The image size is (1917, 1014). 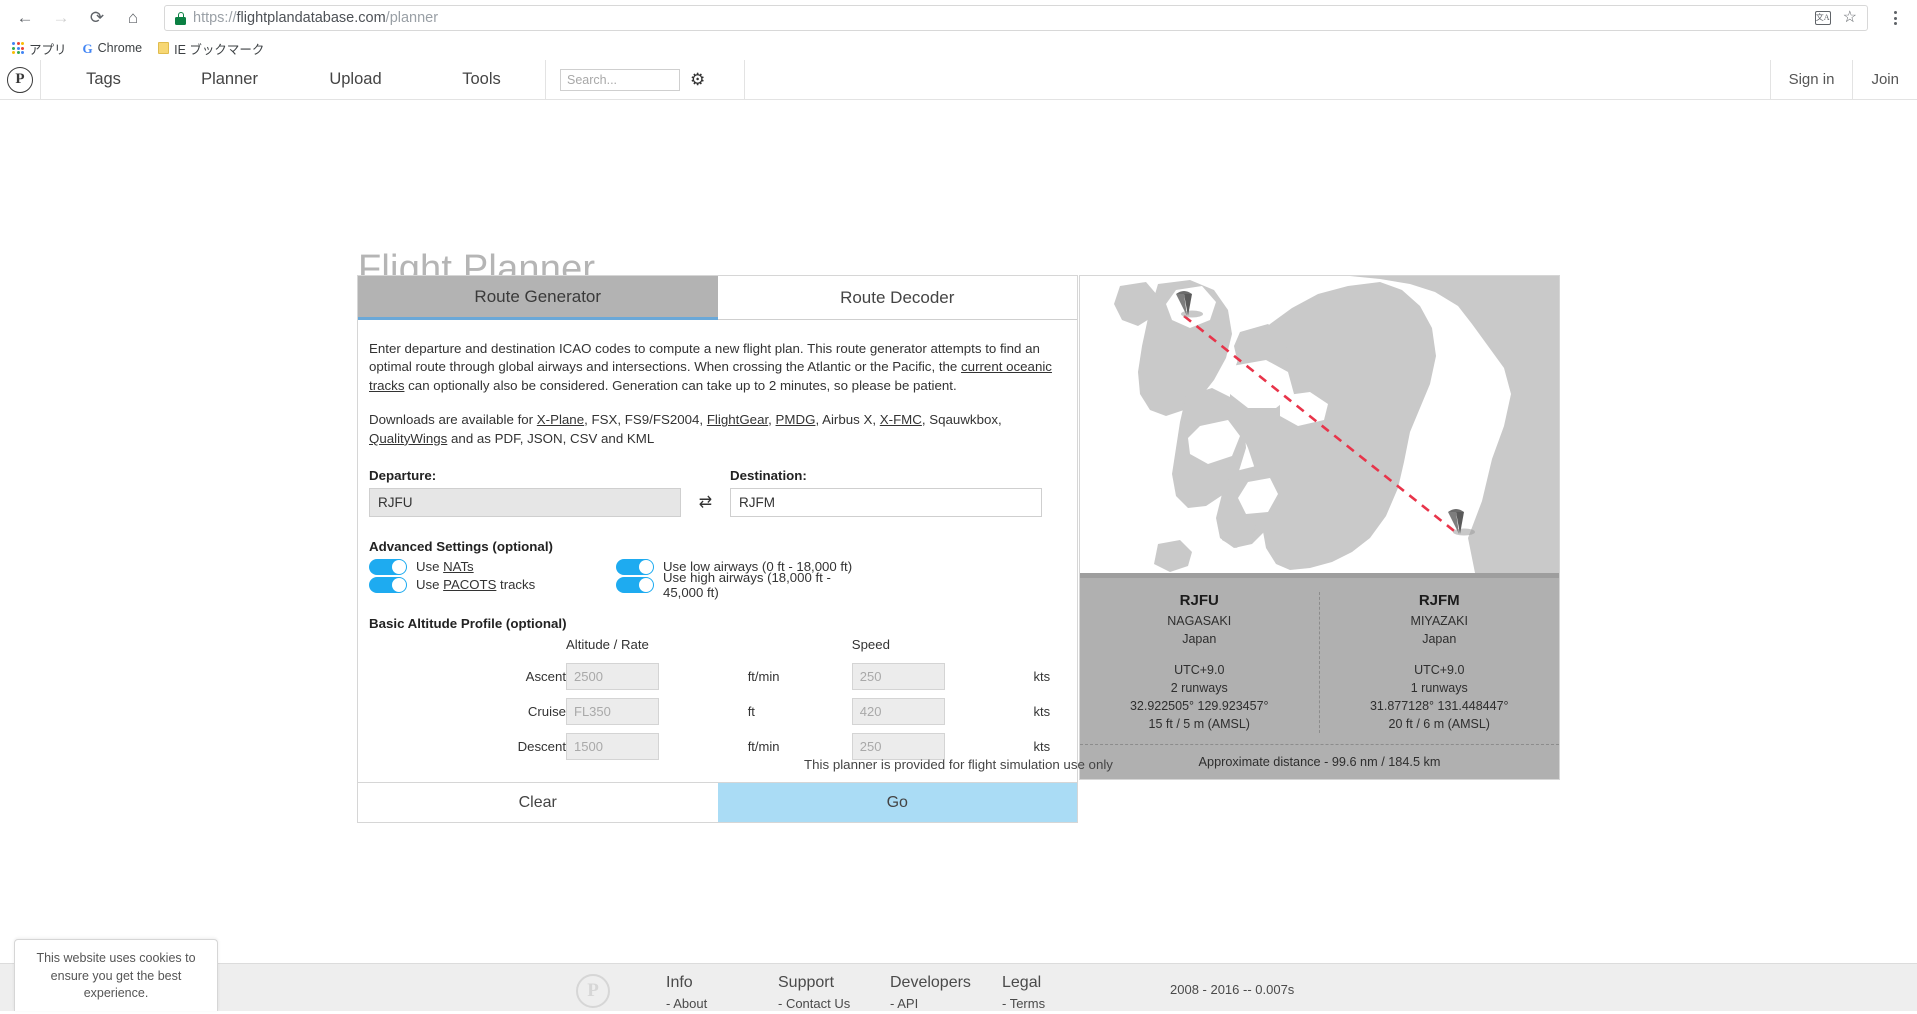 I want to click on ascent-rate-input, so click(x=612, y=677).